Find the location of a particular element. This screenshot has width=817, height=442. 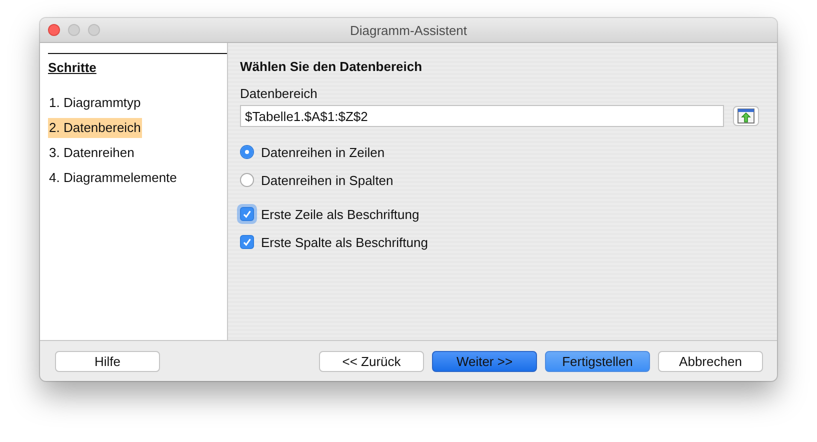

step-item: 3. Datenreihen is located at coordinates (92, 153).